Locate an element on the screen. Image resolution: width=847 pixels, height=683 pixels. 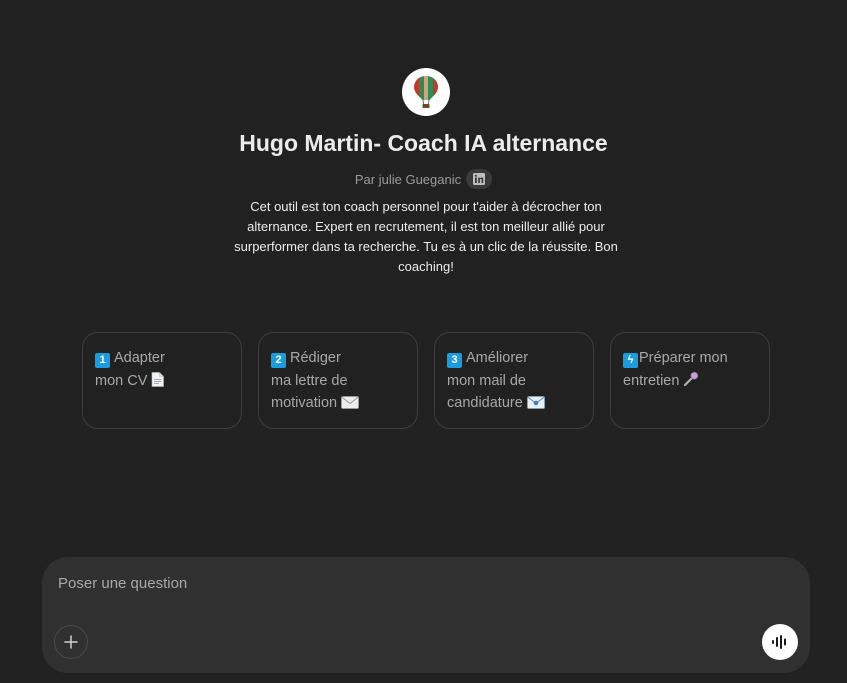
gpt-byline: Par julie Gueganic is located at coordinates (423, 179).